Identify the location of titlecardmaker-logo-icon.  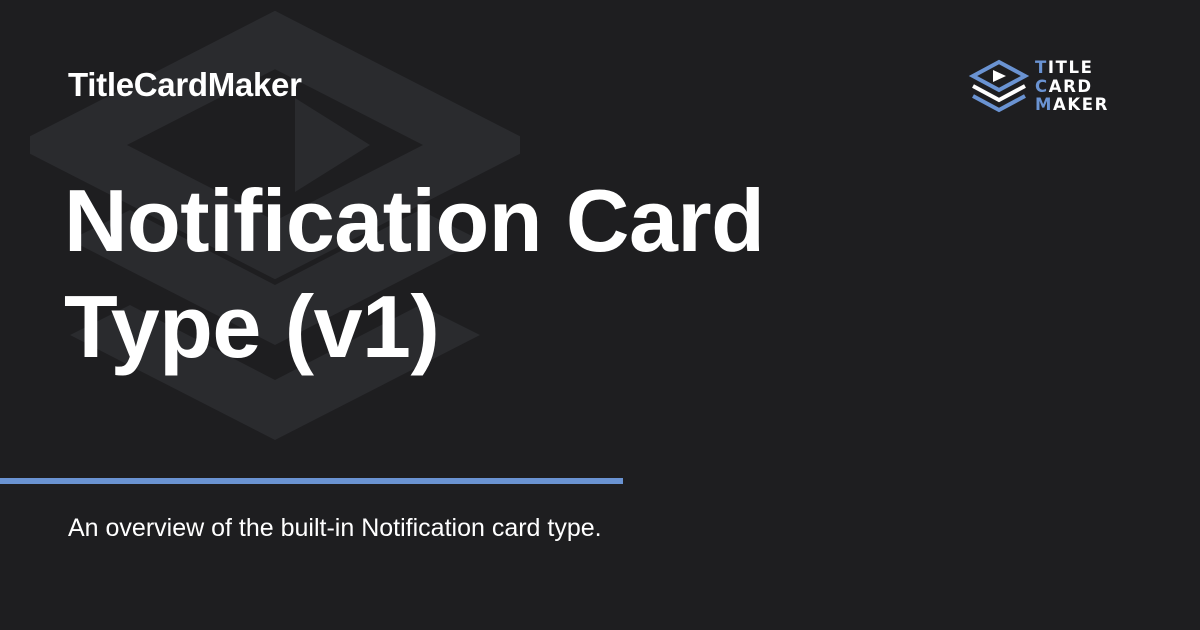
(999, 86).